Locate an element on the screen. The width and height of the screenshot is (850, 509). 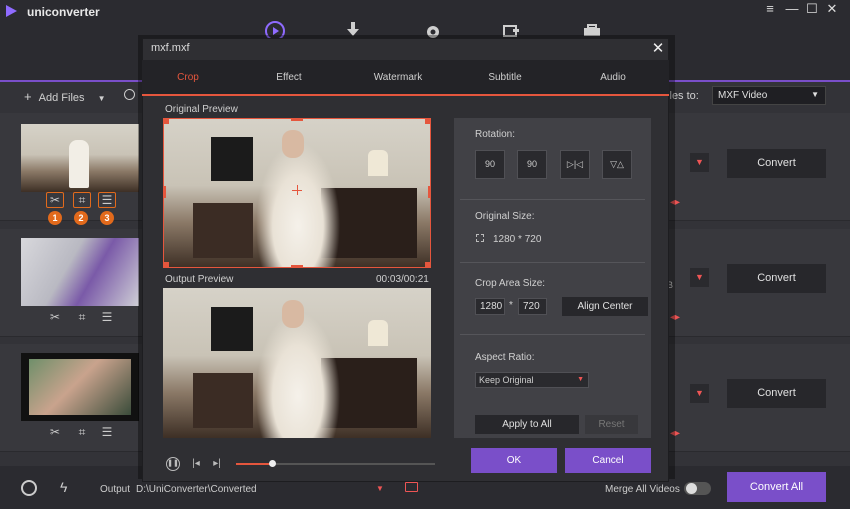
merge-all-videos-label: Merge All Videos is located at coordinates (642, 489).